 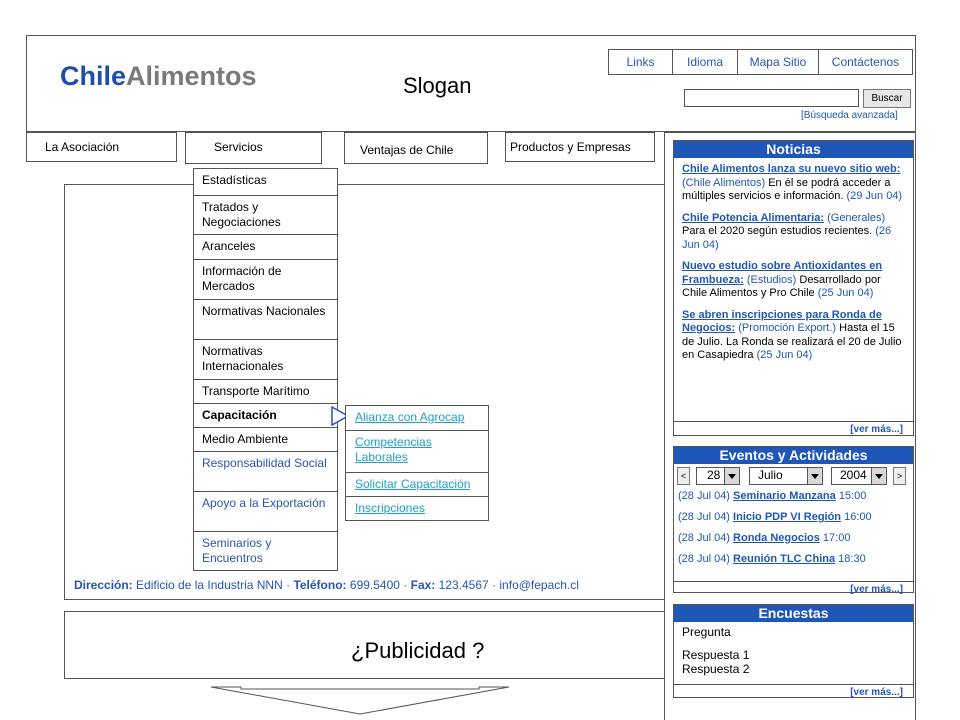 I want to click on ad-arrow-icon, so click(x=360, y=700).